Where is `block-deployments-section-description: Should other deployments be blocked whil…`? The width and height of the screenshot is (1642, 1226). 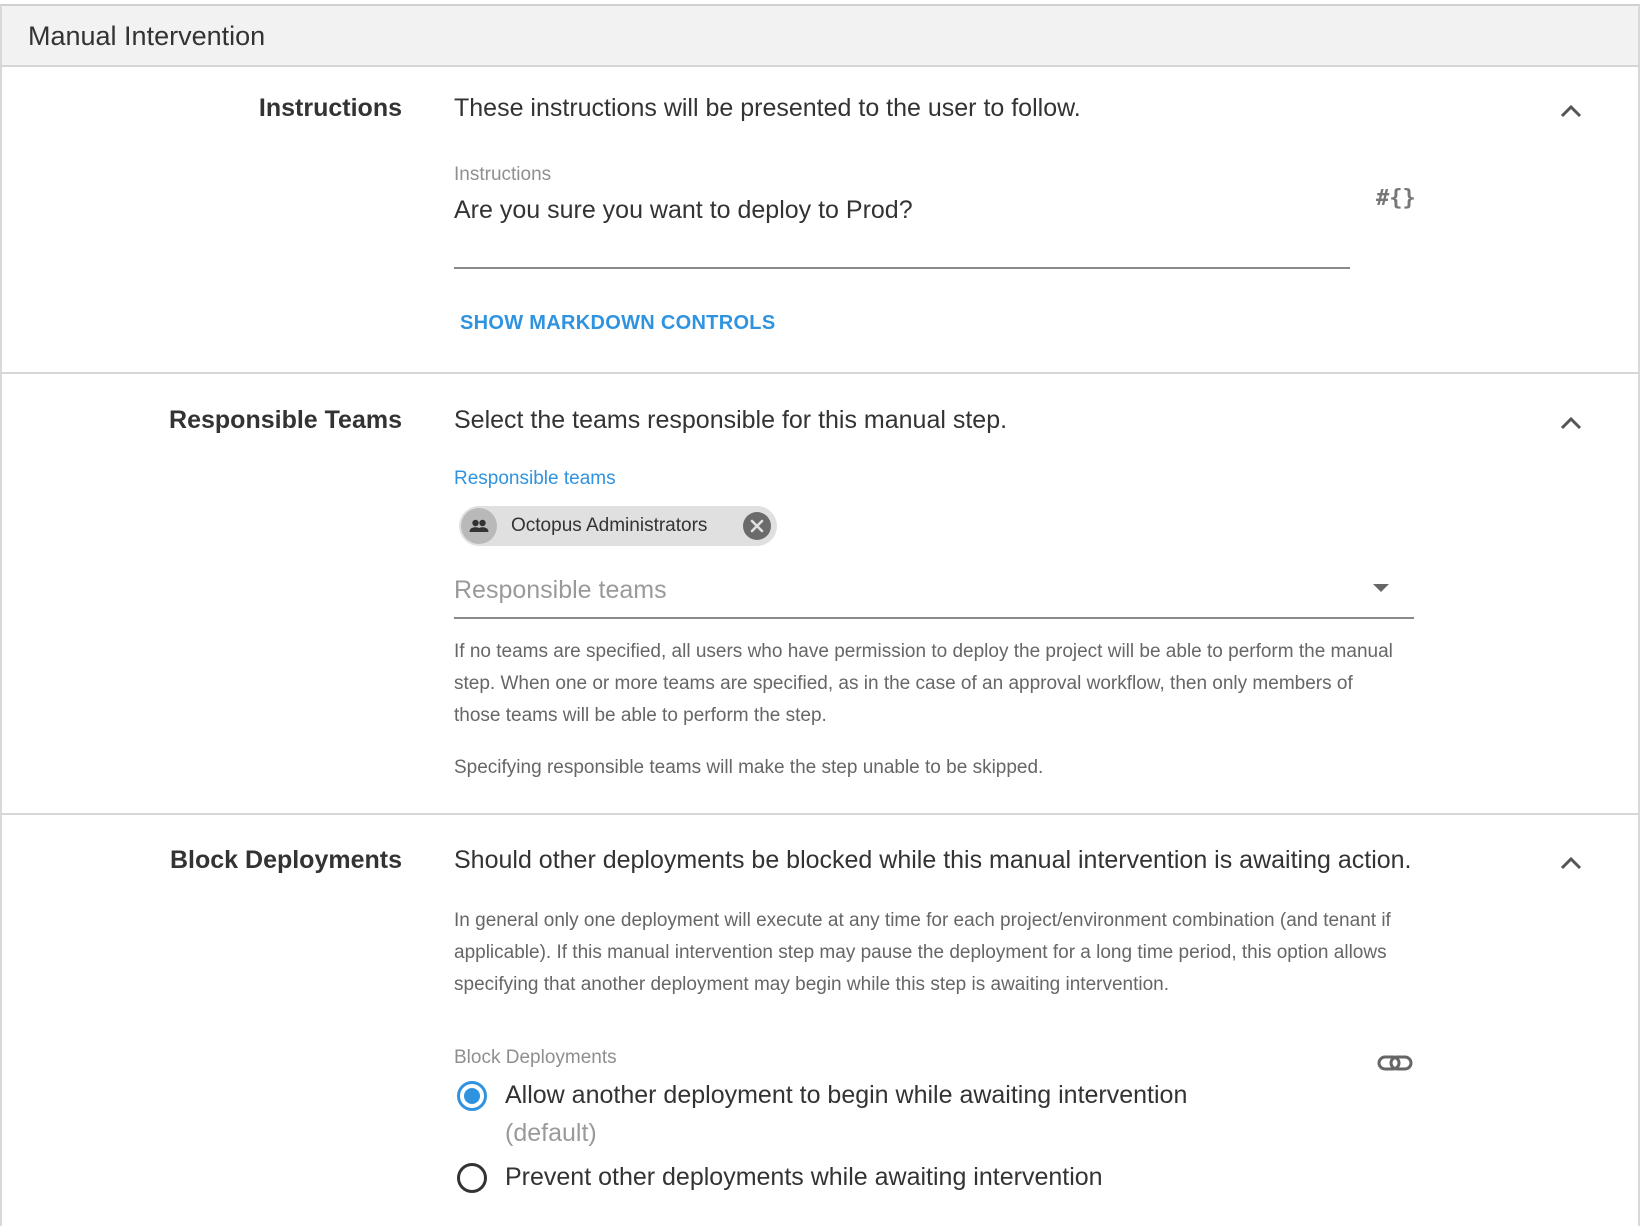
block-deployments-section-description: Should other deployments be blocked whil… is located at coordinates (933, 860).